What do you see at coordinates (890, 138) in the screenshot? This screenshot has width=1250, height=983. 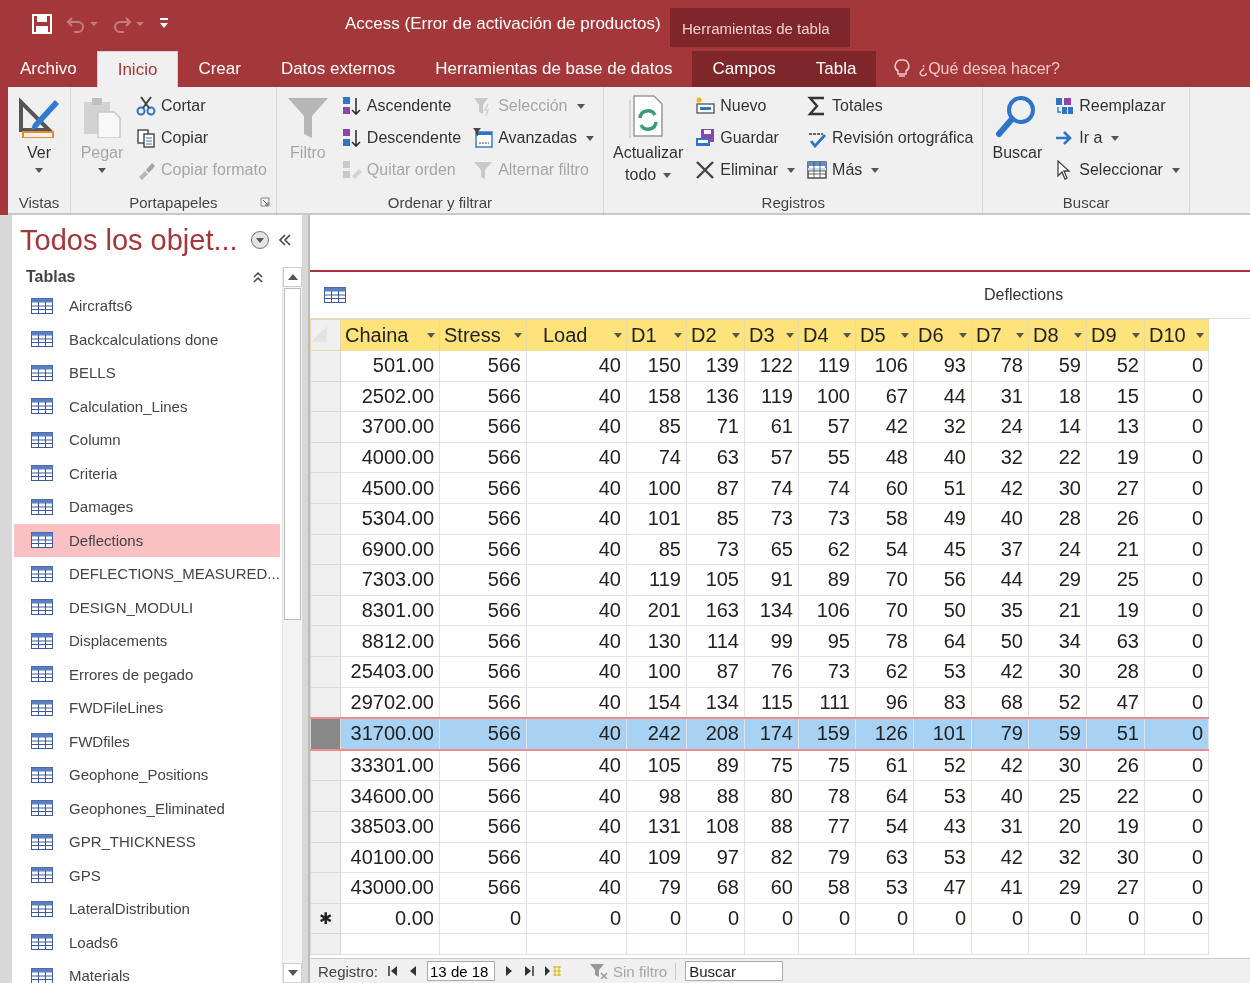 I see `ribbon-button: Revisión ortográfica` at bounding box center [890, 138].